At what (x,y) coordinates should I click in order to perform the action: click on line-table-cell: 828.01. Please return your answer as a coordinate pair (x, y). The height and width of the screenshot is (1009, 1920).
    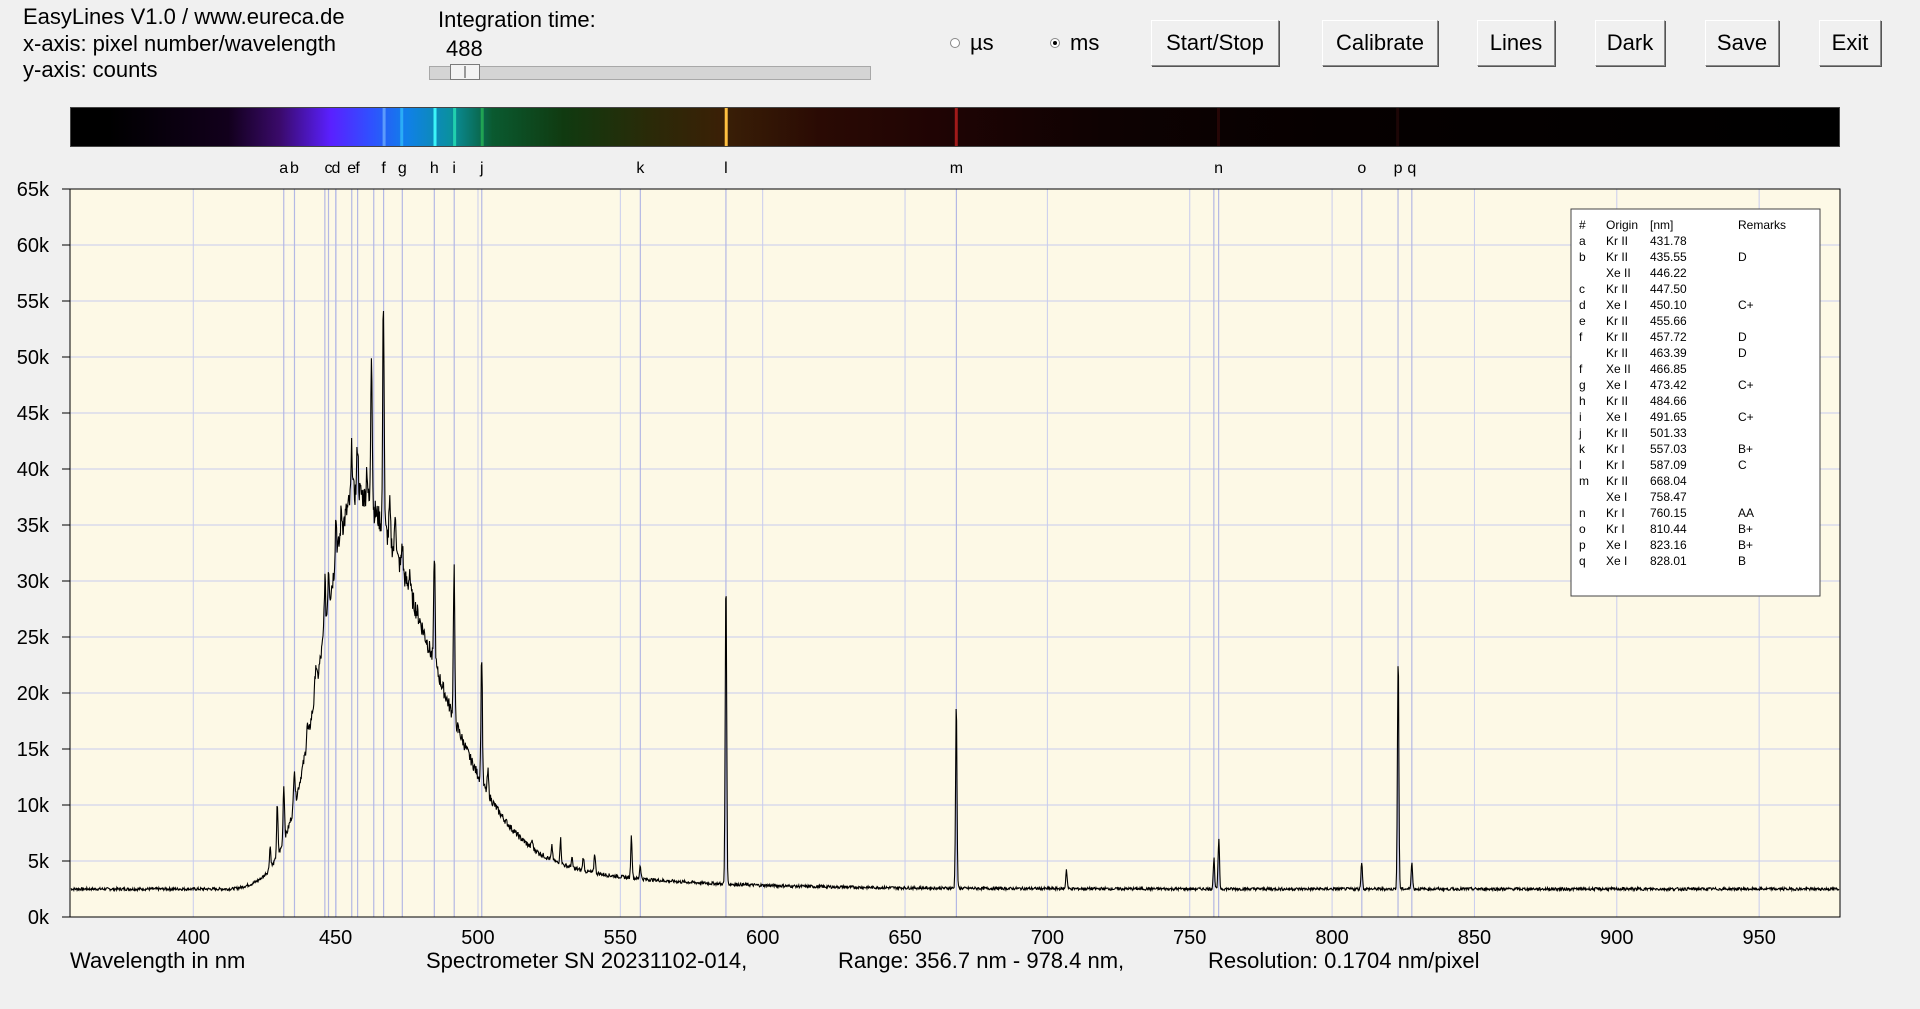
    Looking at the image, I should click on (1668, 561).